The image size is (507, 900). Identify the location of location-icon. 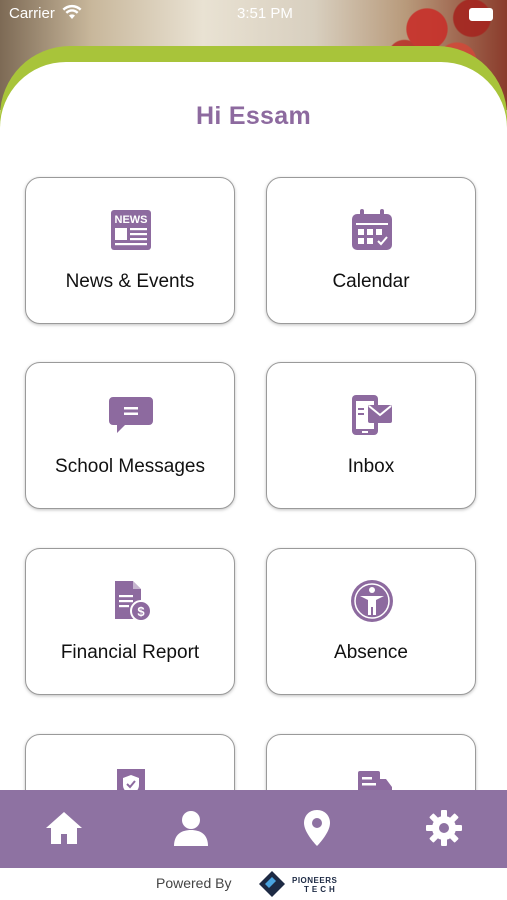
(317, 828).